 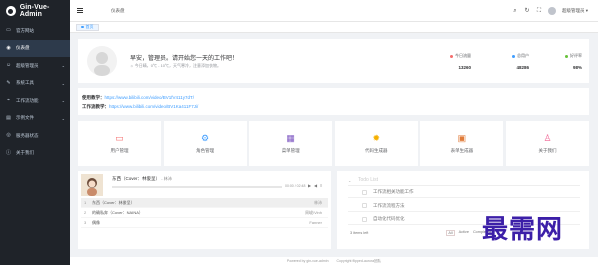 I want to click on shortcut-label: 菜单管理, so click(x=290, y=150).